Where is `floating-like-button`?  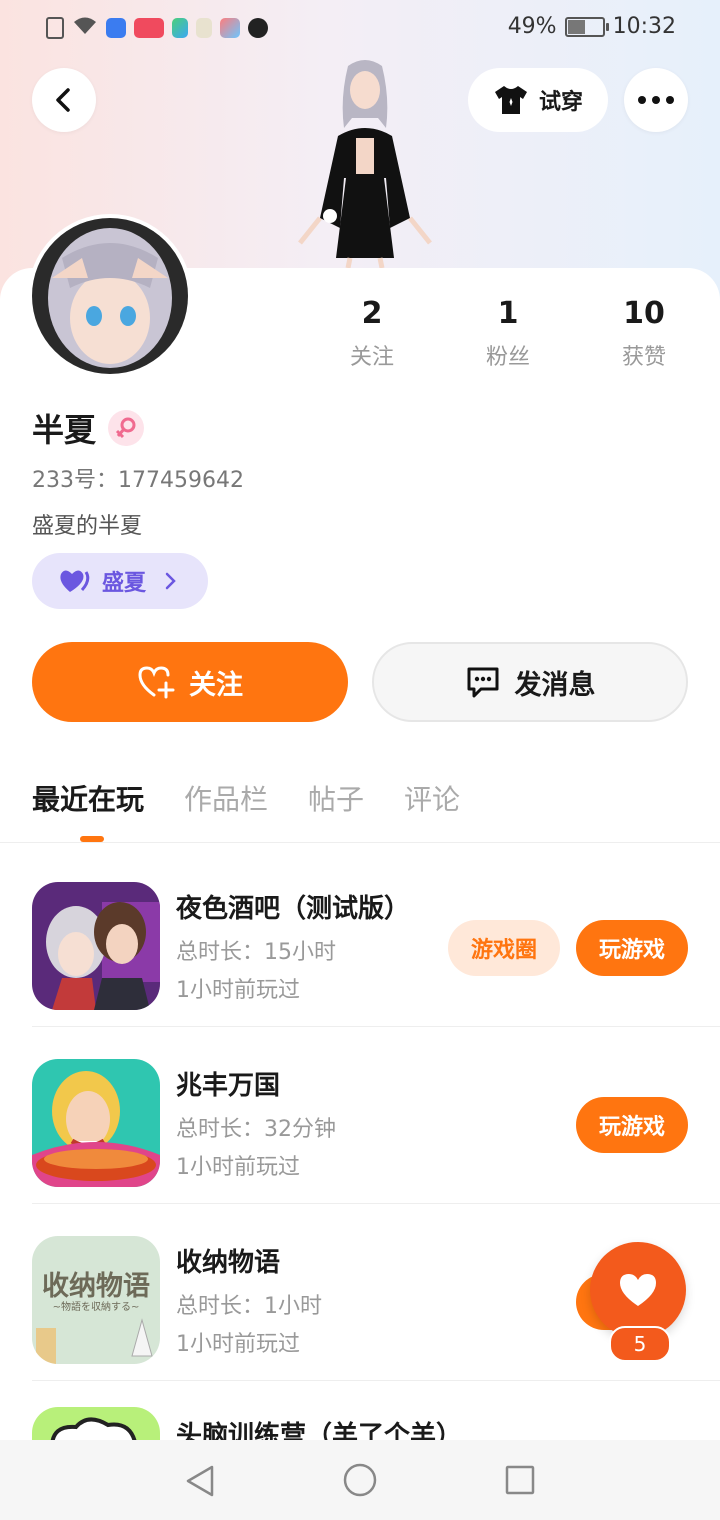
floating-like-button is located at coordinates (638, 1290).